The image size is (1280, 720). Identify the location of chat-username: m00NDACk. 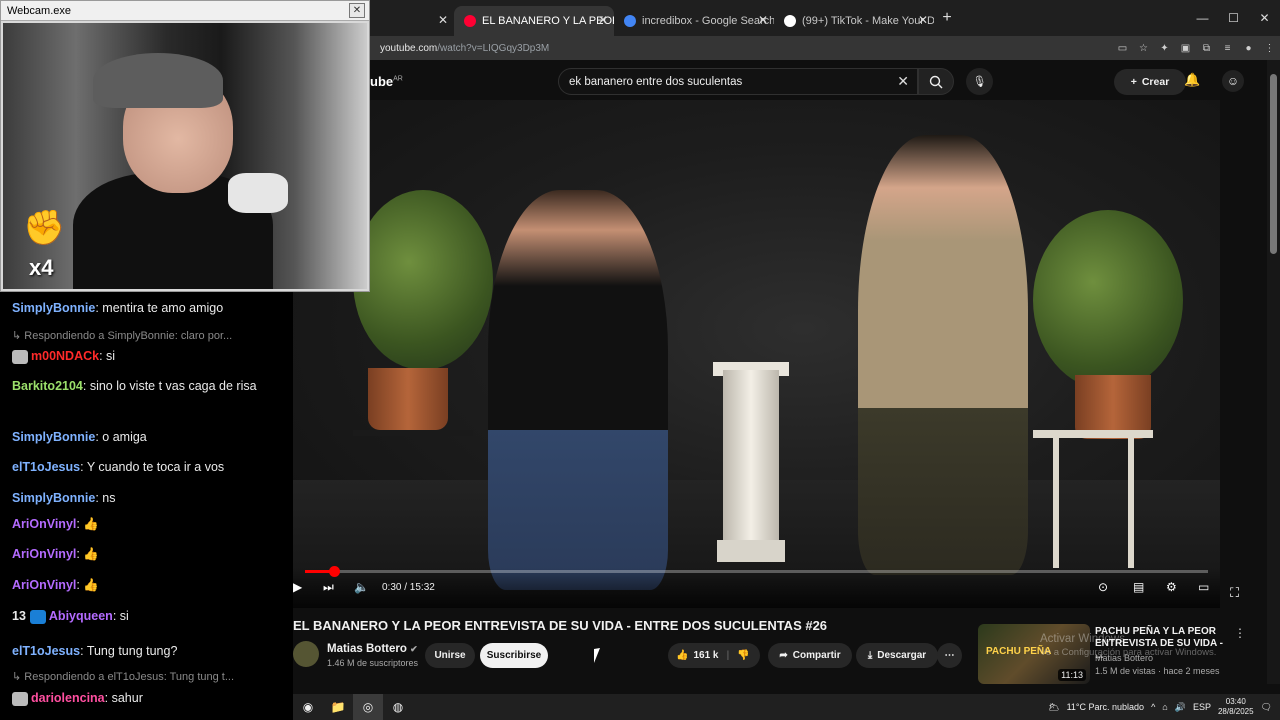
(65, 356).